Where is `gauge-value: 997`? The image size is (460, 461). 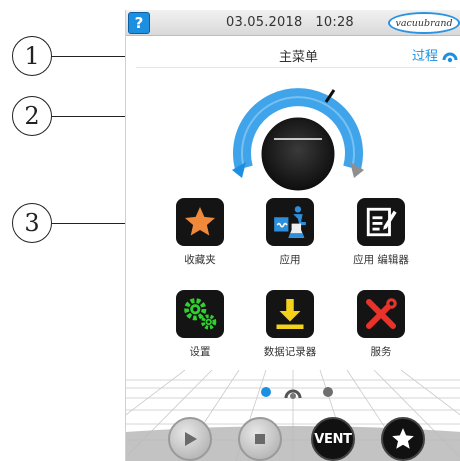
gauge-value: 997 is located at coordinates (204, 144).